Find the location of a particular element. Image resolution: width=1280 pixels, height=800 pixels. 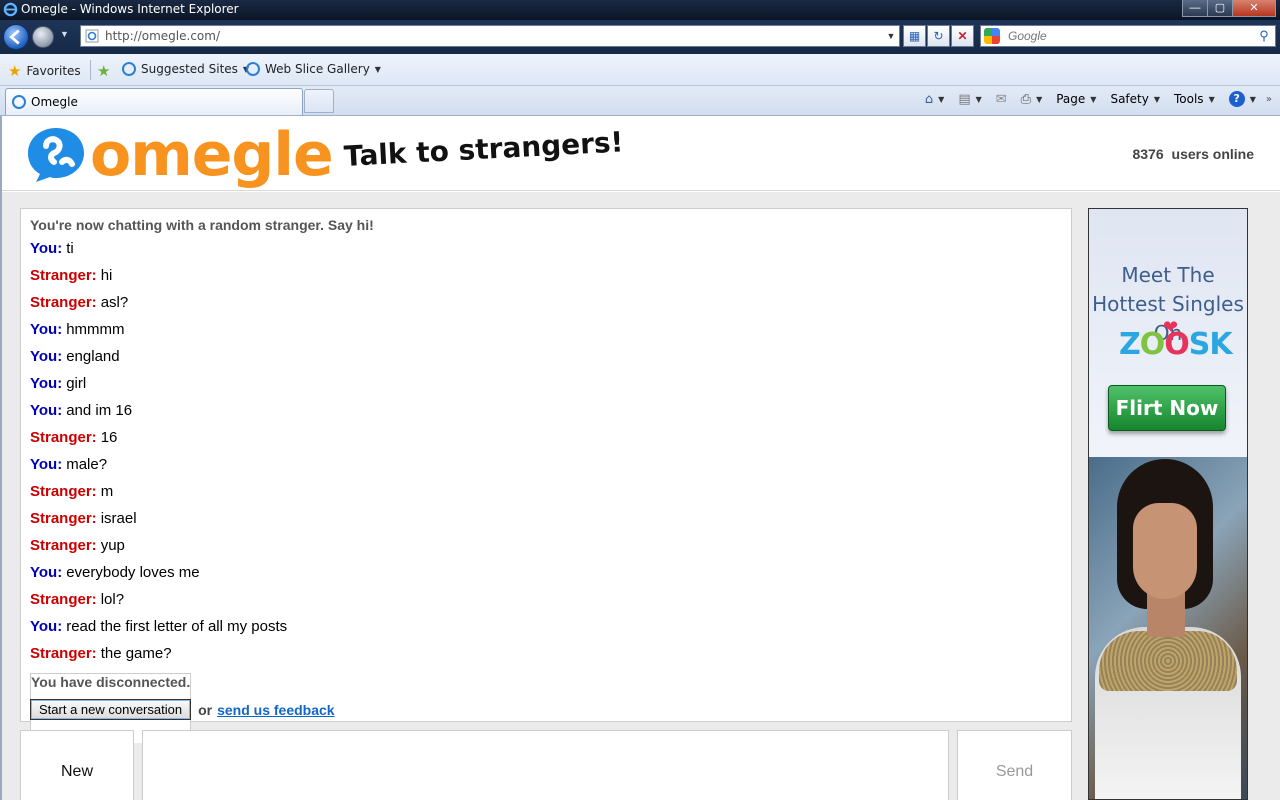

chat-message: You: male? is located at coordinates (68, 464).